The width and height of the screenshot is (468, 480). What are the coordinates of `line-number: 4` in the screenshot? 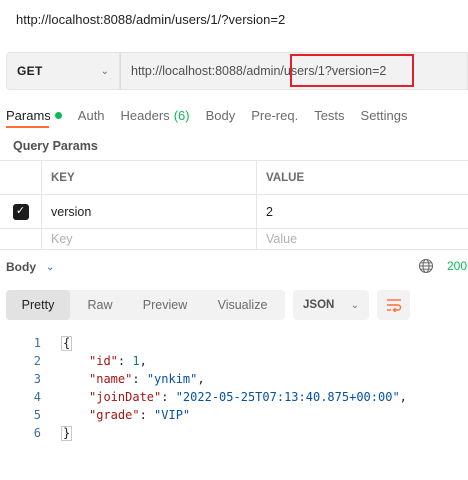 It's located at (37, 397).